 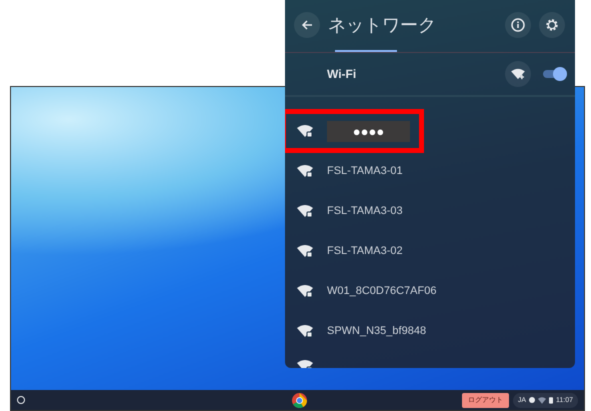 I want to click on network-item: W01_8C0D76C7AF06, so click(x=430, y=291).